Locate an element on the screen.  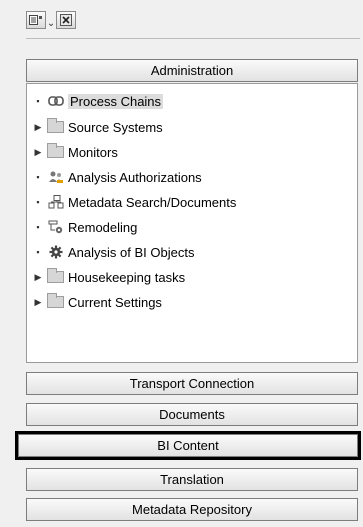
button-label: BI Content is located at coordinates (188, 445).